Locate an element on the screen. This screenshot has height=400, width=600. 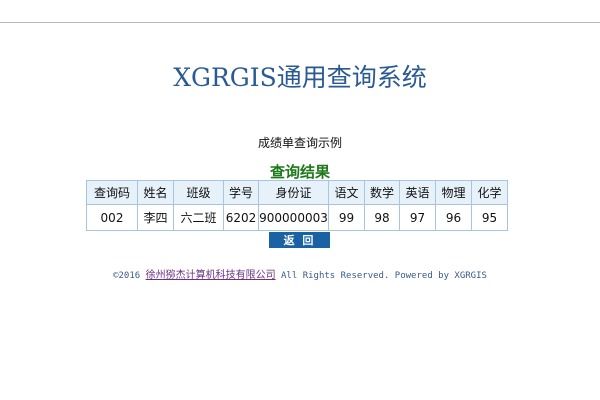
header-cell: 身份证 is located at coordinates (293, 192).